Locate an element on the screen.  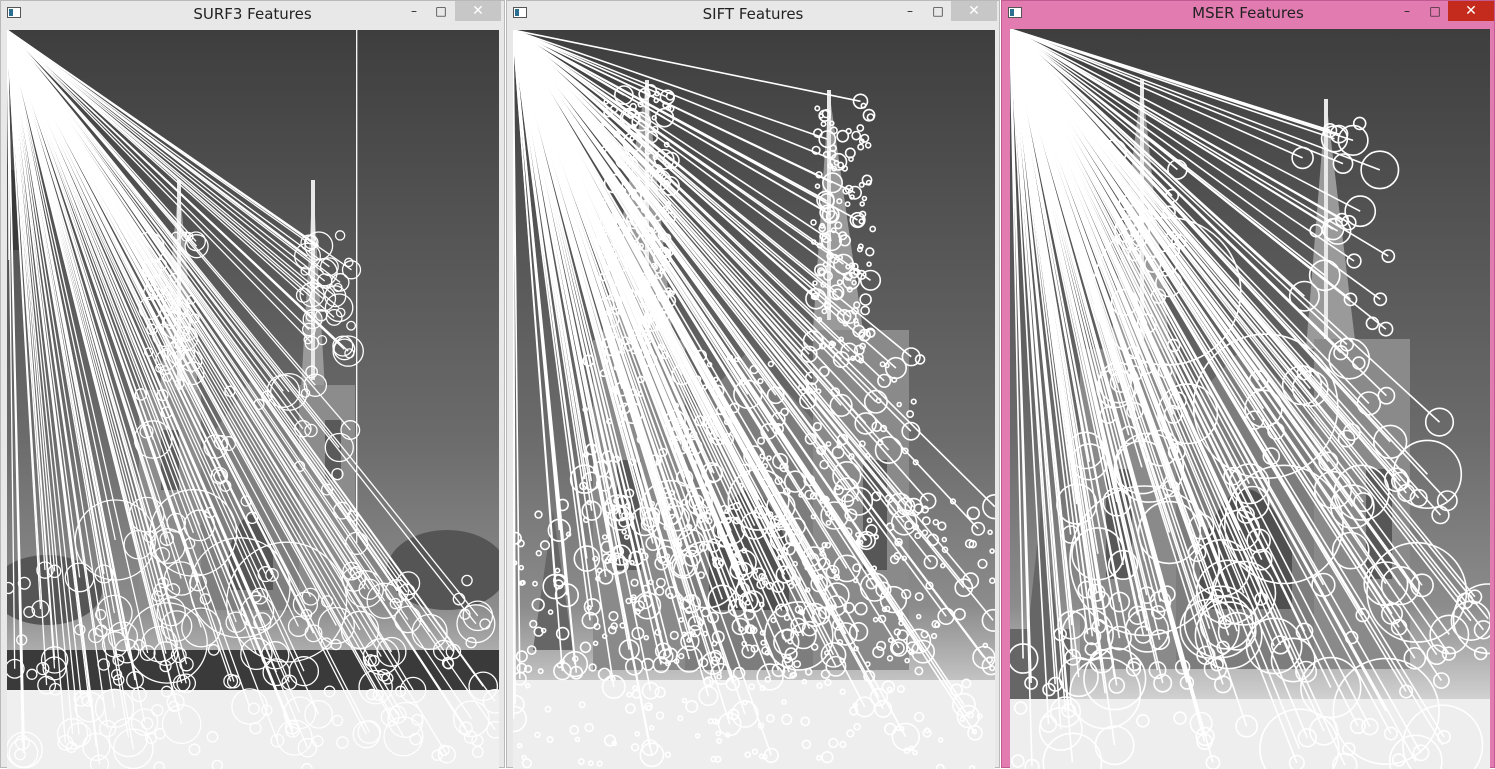
surf3-title-bar: SURF3 Features – □ ✕ is located at coordinates (252, 14).